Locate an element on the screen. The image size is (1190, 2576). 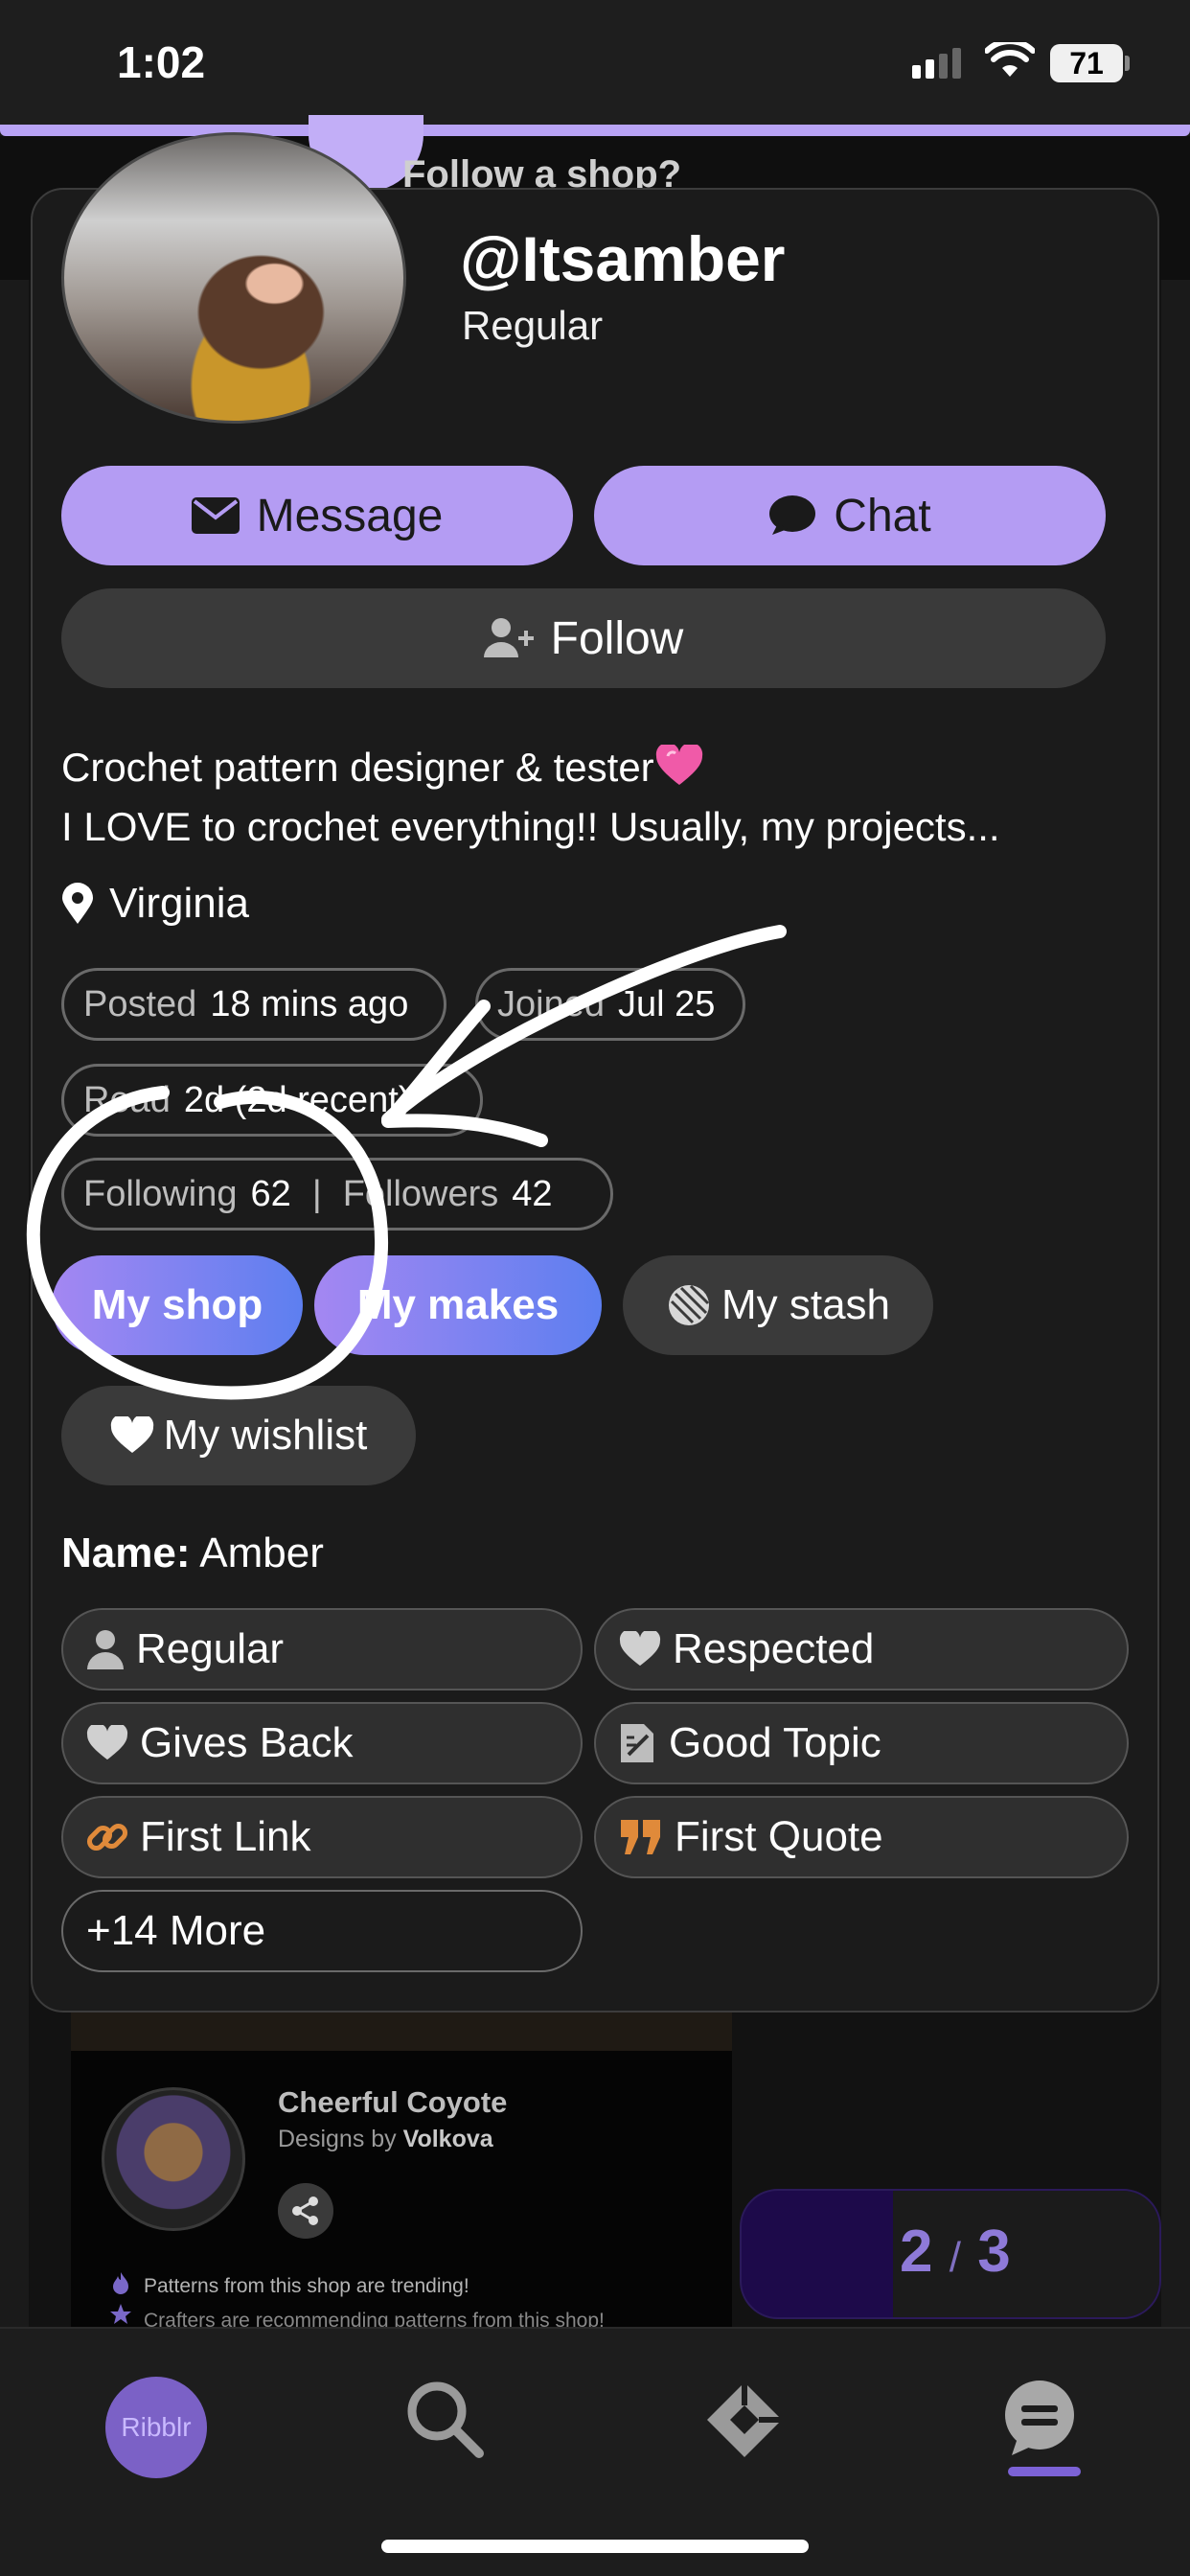
my-shop-button: My shop is located at coordinates (178, 1305).